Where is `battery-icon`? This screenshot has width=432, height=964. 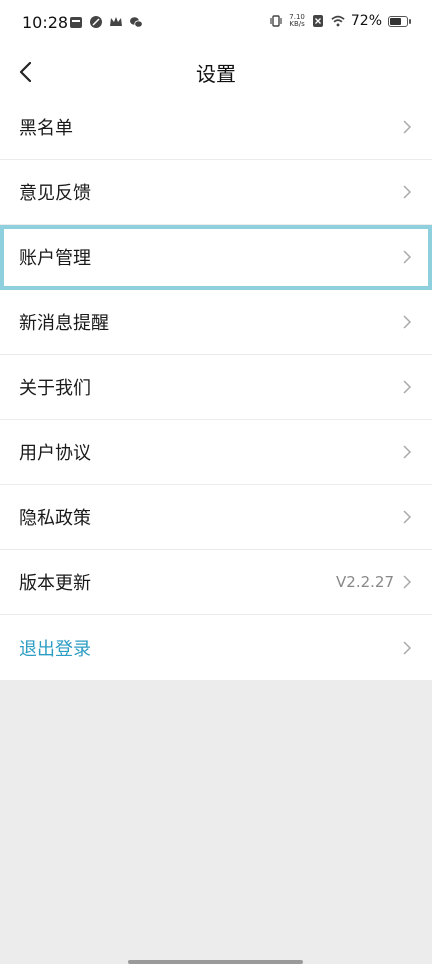
battery-icon is located at coordinates (399, 21).